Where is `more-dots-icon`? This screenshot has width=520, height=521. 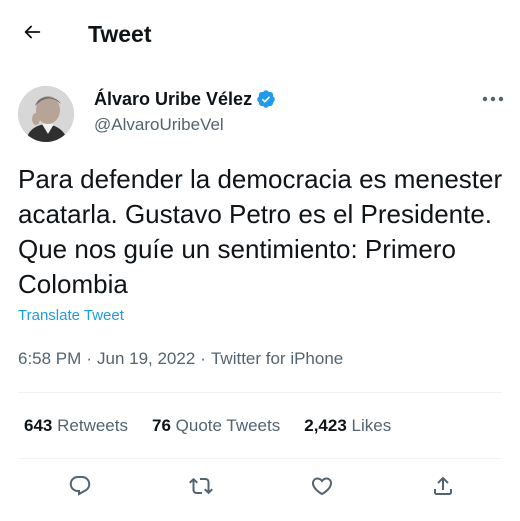
more-dots-icon is located at coordinates (493, 99).